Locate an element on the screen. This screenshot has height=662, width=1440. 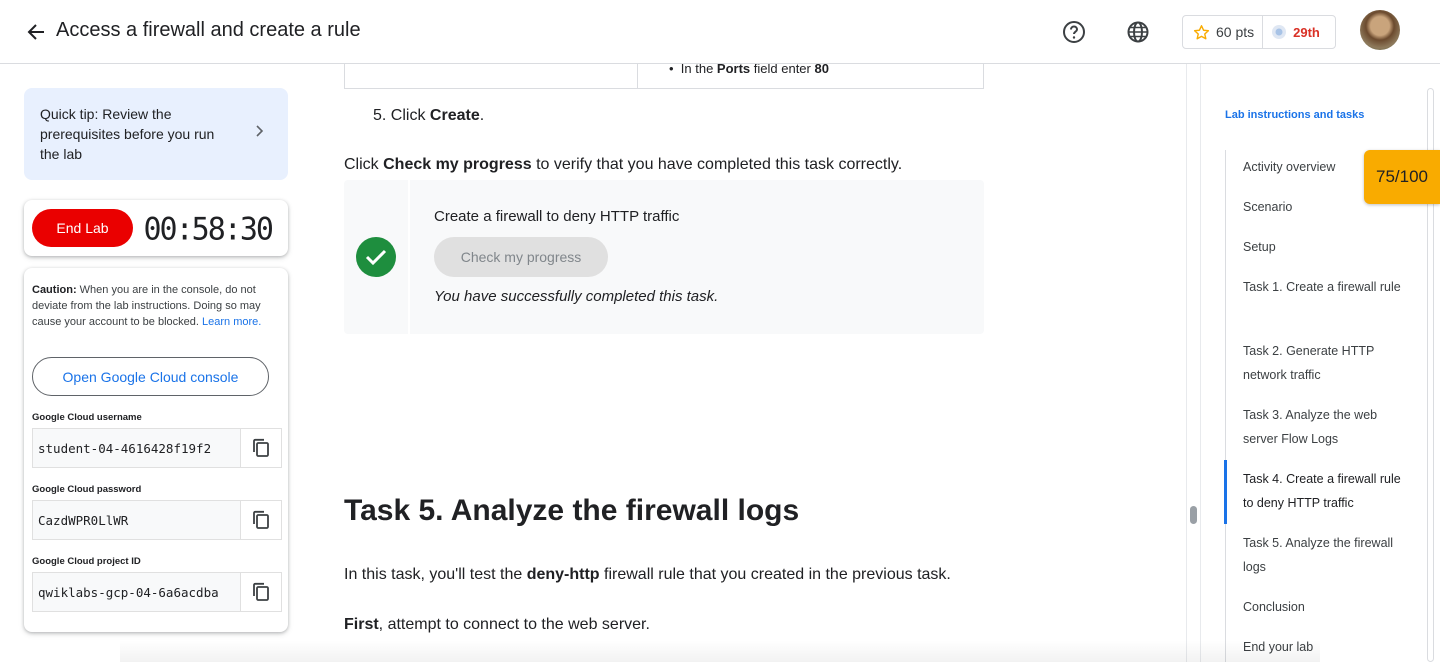
toc-item-task-5: Task 5. Analyze the firewall logs is located at coordinates (1323, 555).